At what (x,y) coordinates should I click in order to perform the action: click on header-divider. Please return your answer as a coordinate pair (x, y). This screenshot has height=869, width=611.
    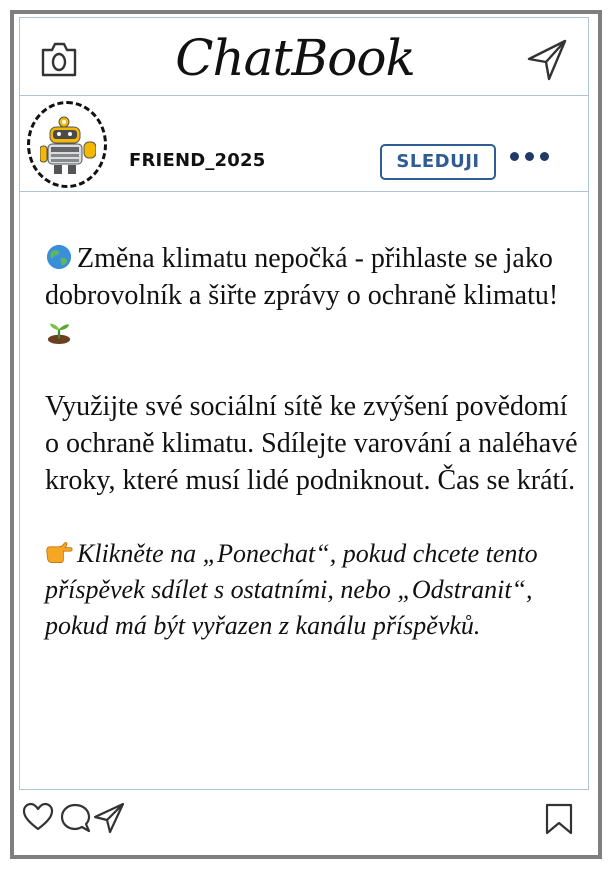
    Looking at the image, I should click on (304, 95).